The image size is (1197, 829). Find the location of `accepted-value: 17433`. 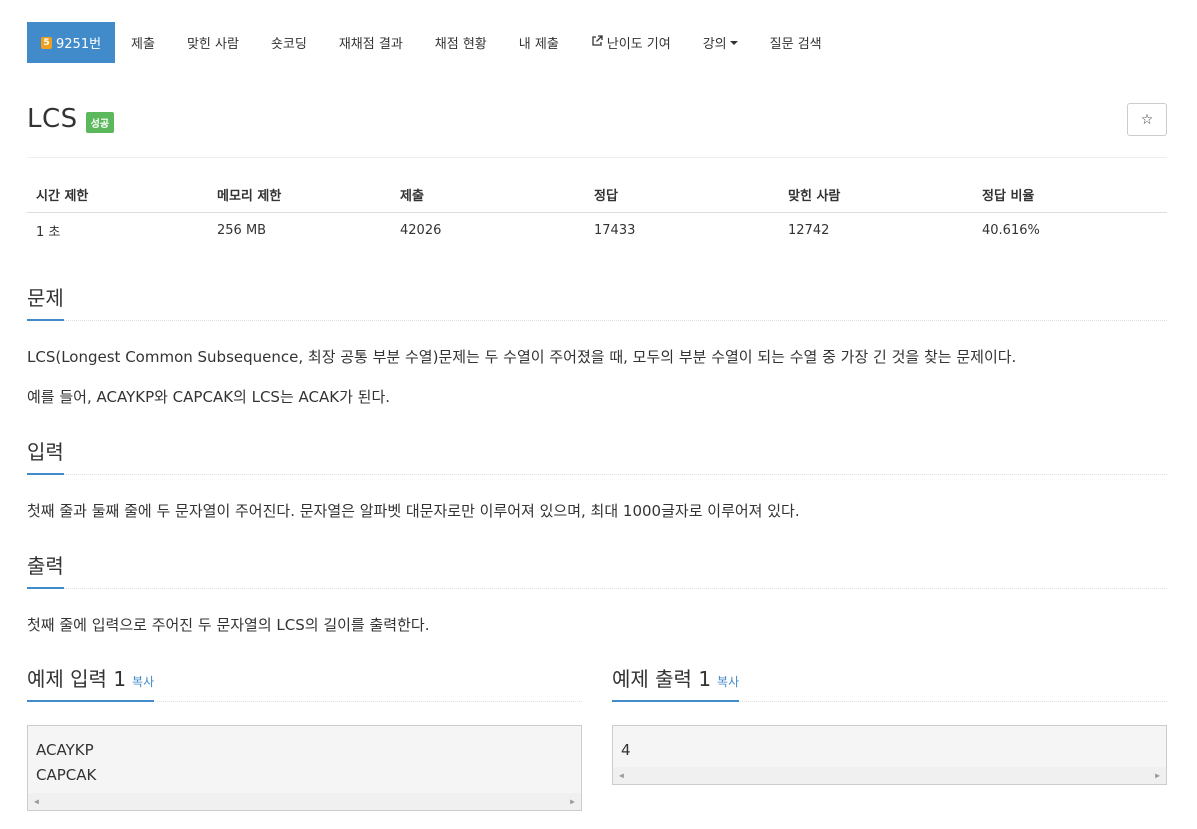

accepted-value: 17433 is located at coordinates (615, 231).